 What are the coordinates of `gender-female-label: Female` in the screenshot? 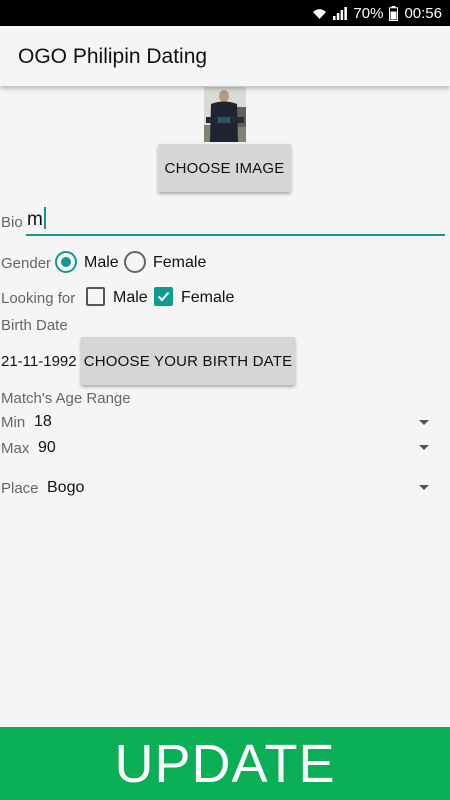 It's located at (179, 263).